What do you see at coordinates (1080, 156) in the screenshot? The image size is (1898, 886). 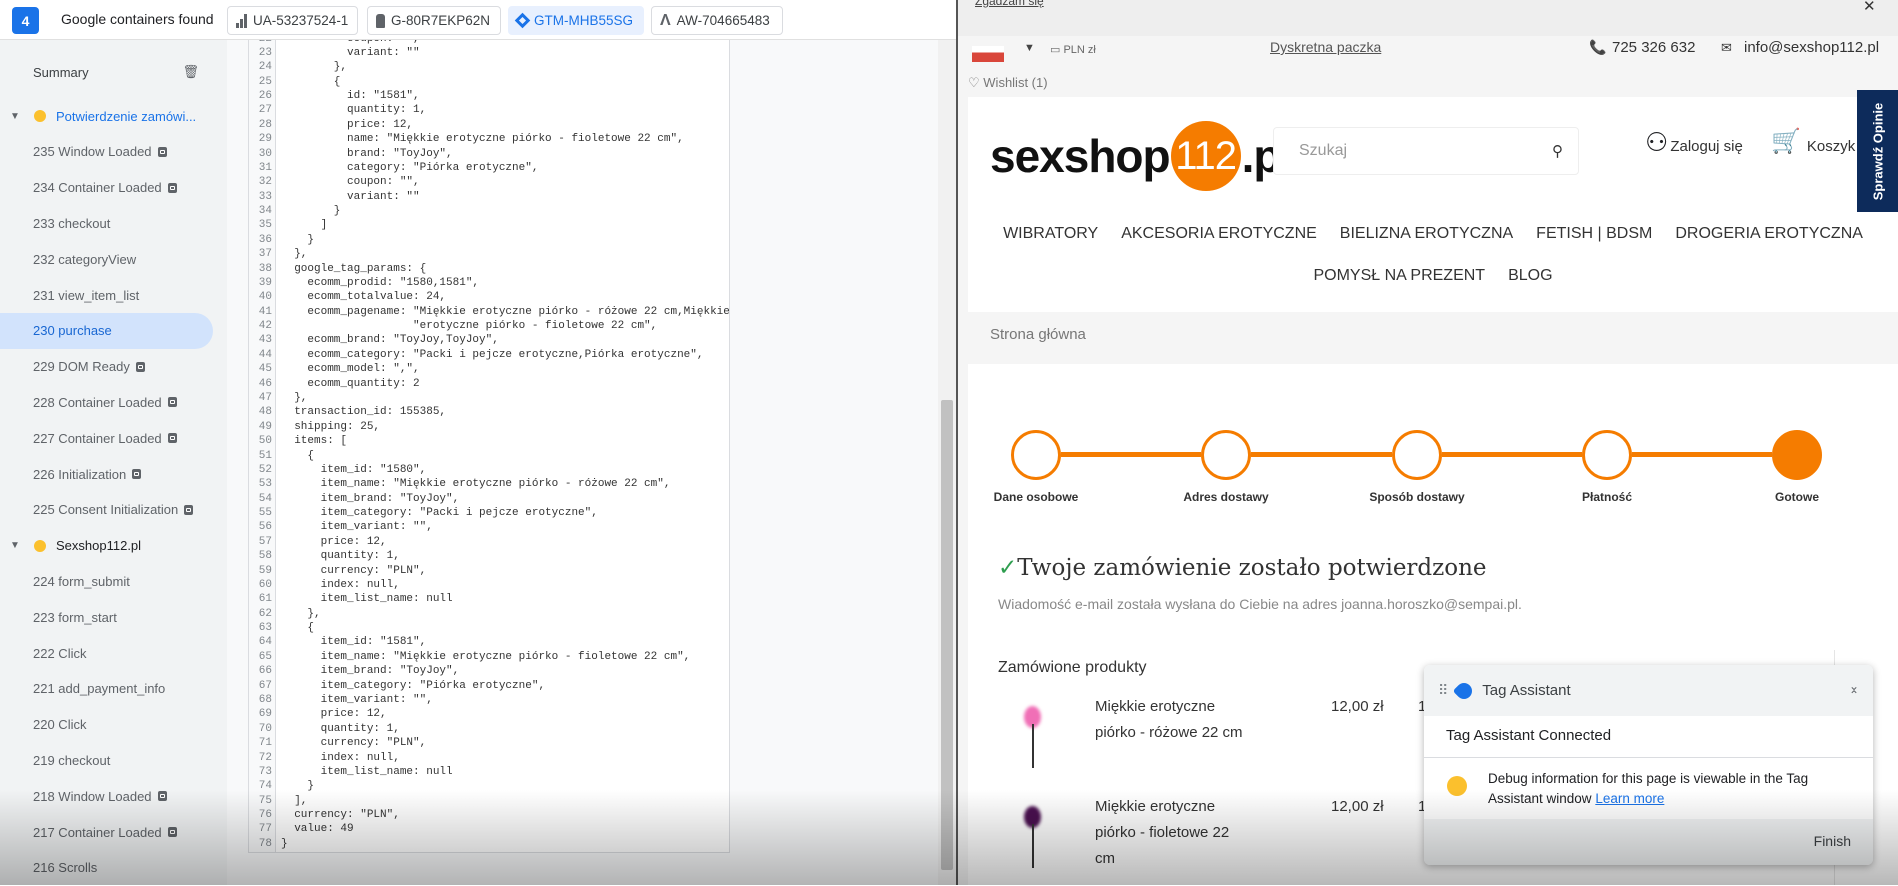 I see `logo-text: sexshop` at bounding box center [1080, 156].